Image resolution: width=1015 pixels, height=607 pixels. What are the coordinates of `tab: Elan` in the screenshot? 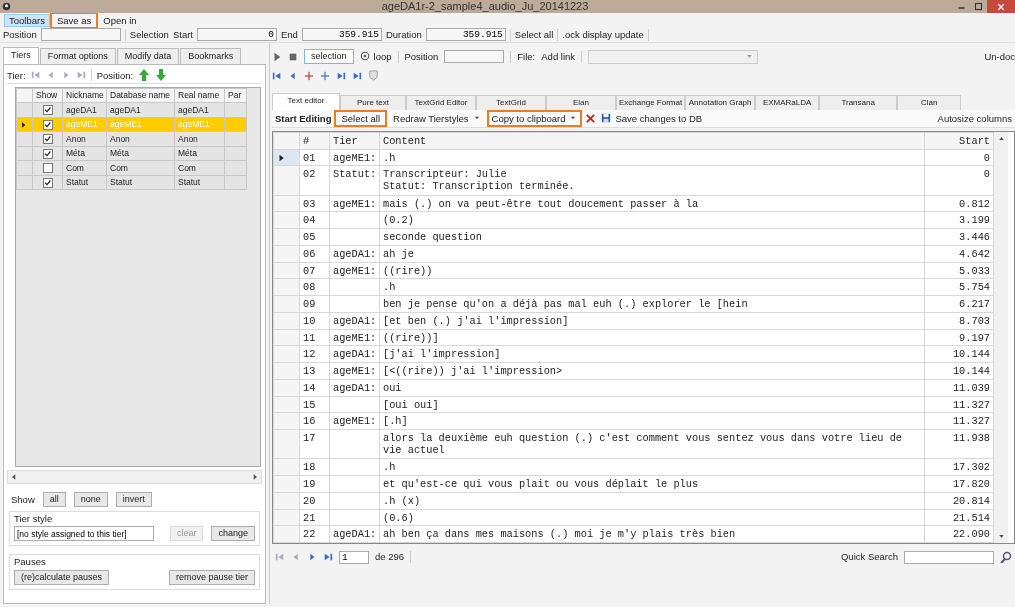 It's located at (581, 102).